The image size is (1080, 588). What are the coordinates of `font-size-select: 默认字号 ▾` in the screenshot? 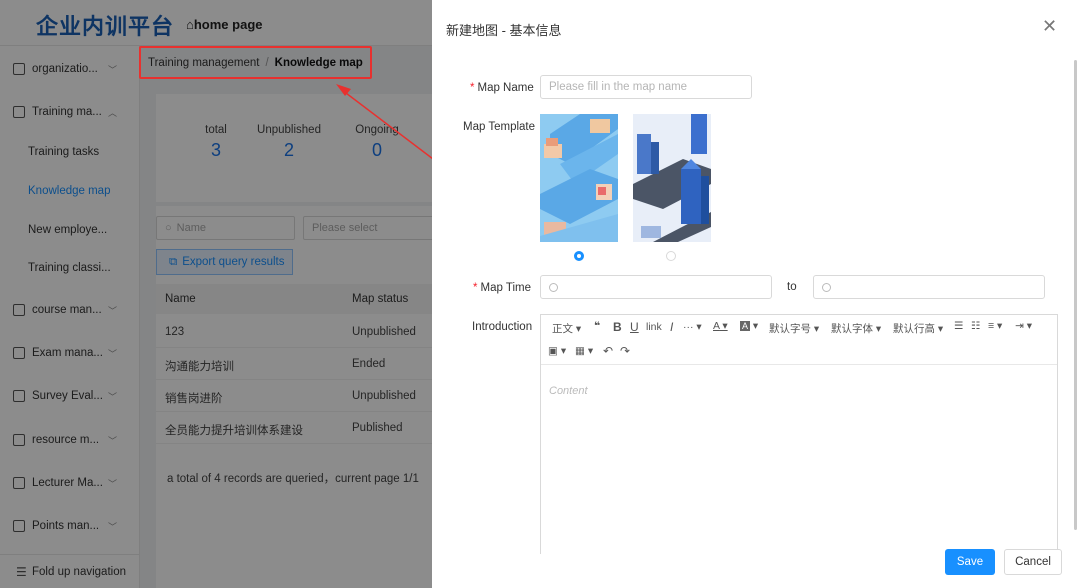 It's located at (794, 328).